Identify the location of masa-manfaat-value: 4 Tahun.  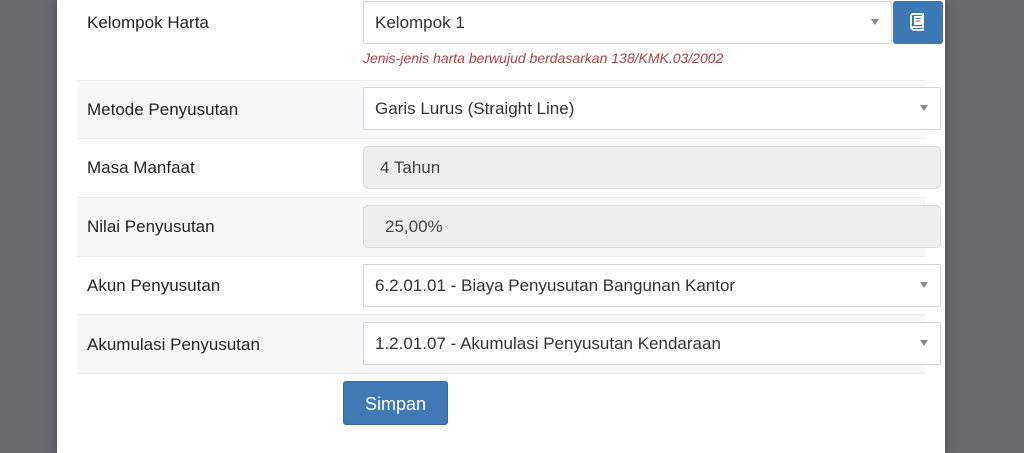
(410, 167).